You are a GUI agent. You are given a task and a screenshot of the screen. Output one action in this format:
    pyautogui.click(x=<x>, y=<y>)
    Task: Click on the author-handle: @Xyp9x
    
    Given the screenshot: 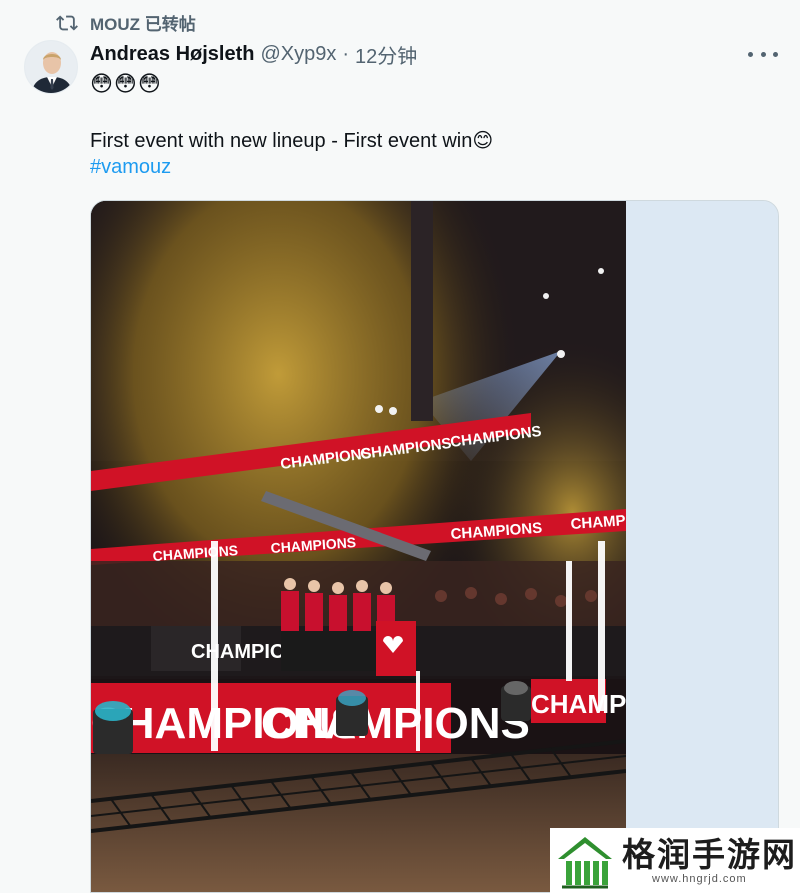 What is the action you would take?
    pyautogui.click(x=298, y=54)
    